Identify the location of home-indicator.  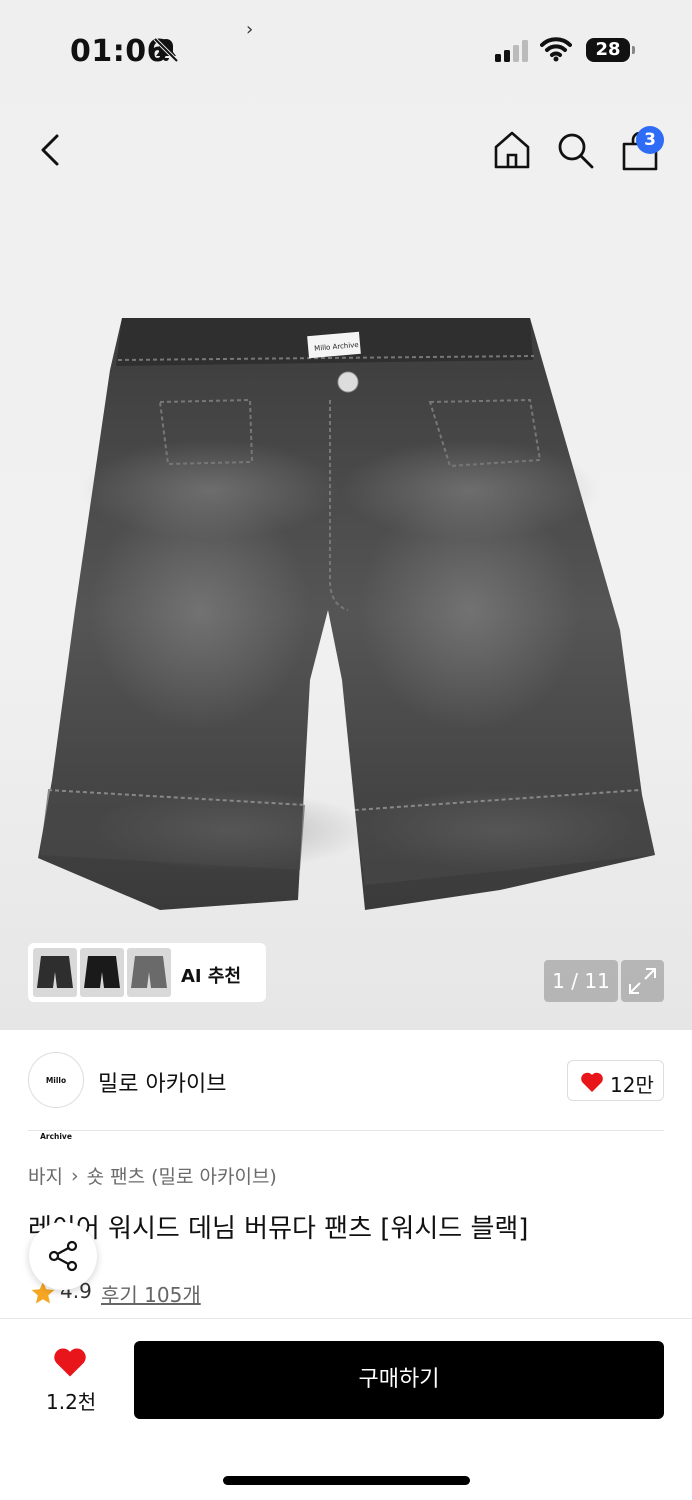
(346, 1480).